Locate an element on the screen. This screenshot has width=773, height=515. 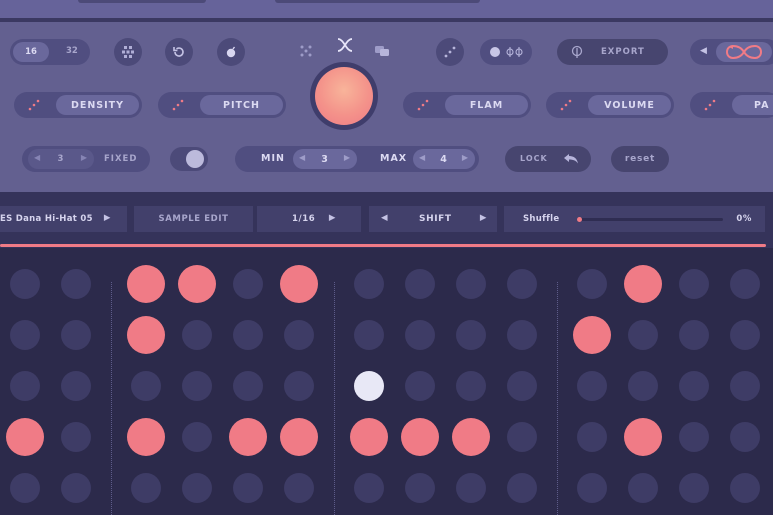
randomize-icon is located at coordinates (345, 45).